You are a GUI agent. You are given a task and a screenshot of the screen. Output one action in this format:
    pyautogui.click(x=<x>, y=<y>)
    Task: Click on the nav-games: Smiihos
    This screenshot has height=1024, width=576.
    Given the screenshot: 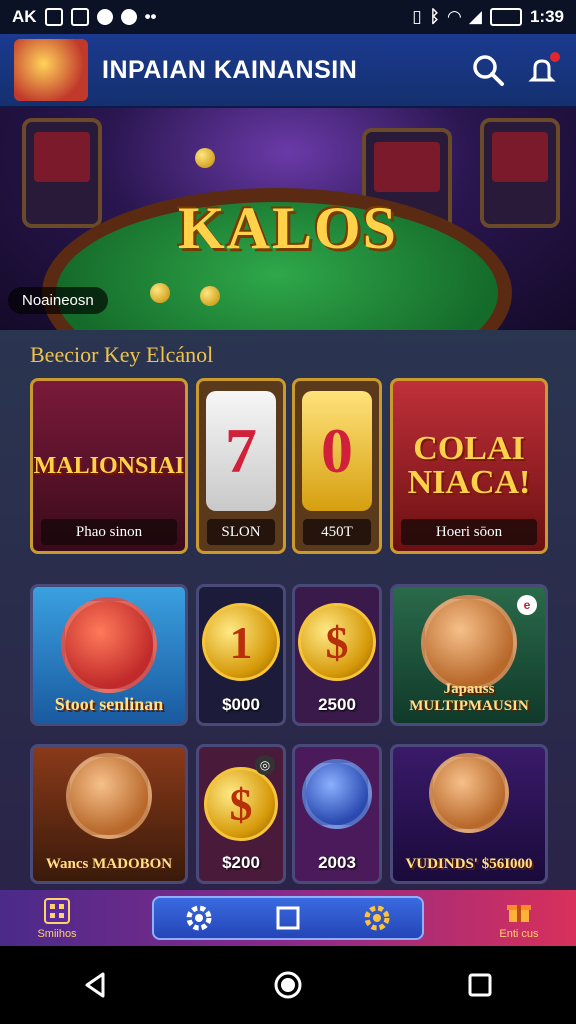 What is the action you would take?
    pyautogui.click(x=57, y=918)
    